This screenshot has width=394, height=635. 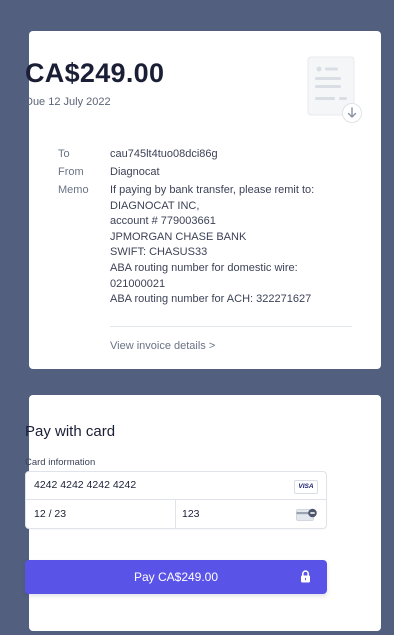 I want to click on card-cvc-input, so click(x=227, y=514).